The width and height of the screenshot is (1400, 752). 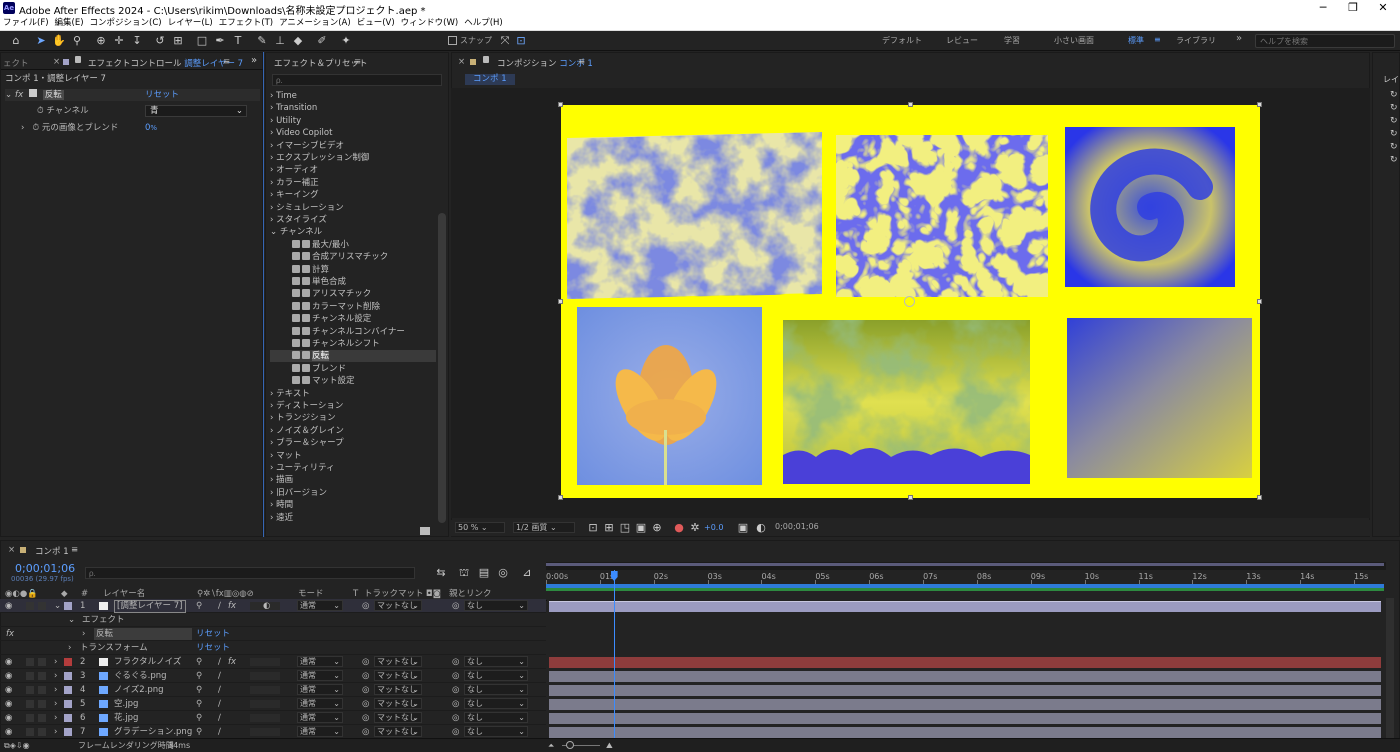 What do you see at coordinates (139, 690) in the screenshot?
I see `layer-name: ノイズ2.png` at bounding box center [139, 690].